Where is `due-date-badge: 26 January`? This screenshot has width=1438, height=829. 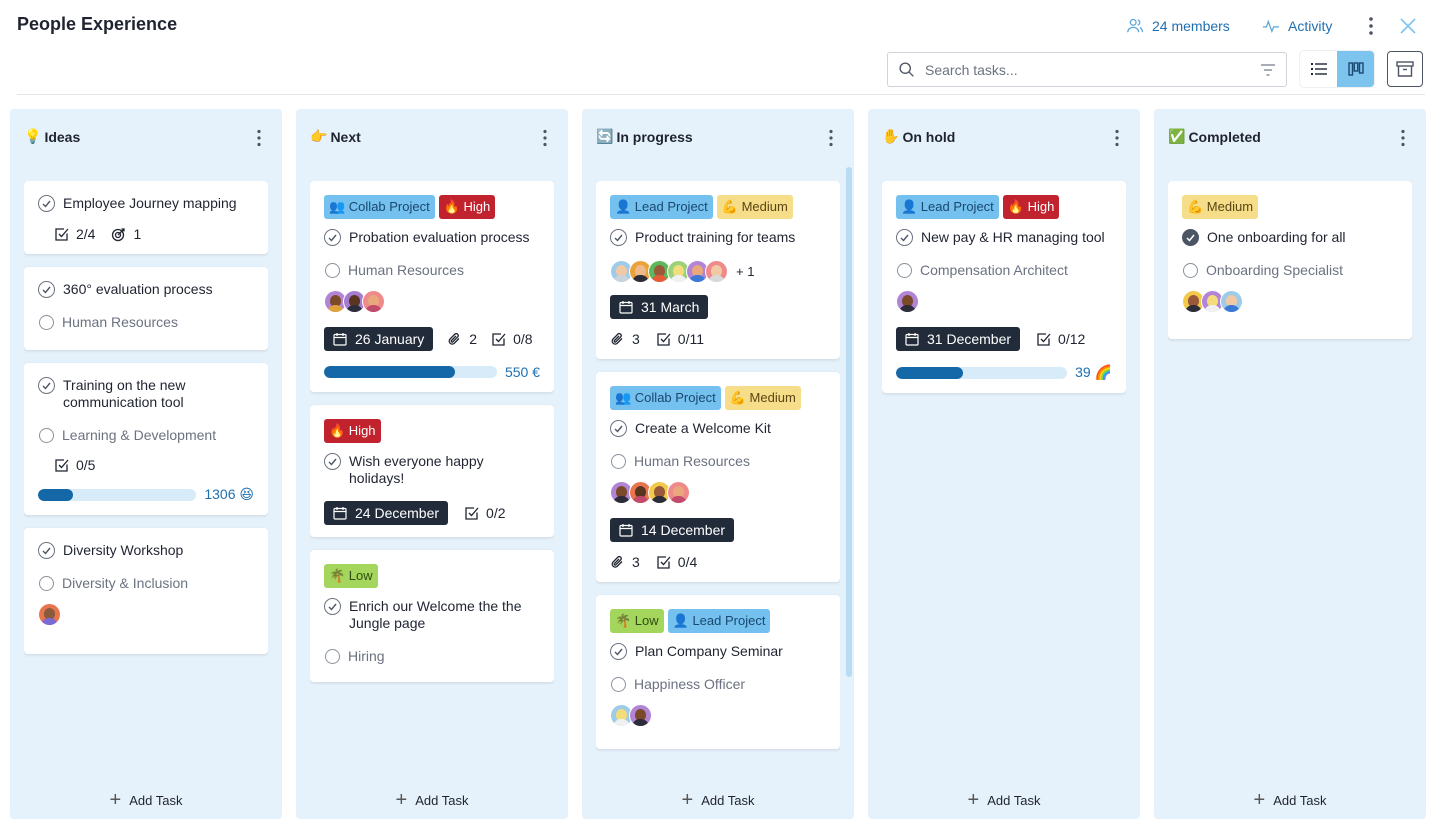 due-date-badge: 26 January is located at coordinates (379, 339).